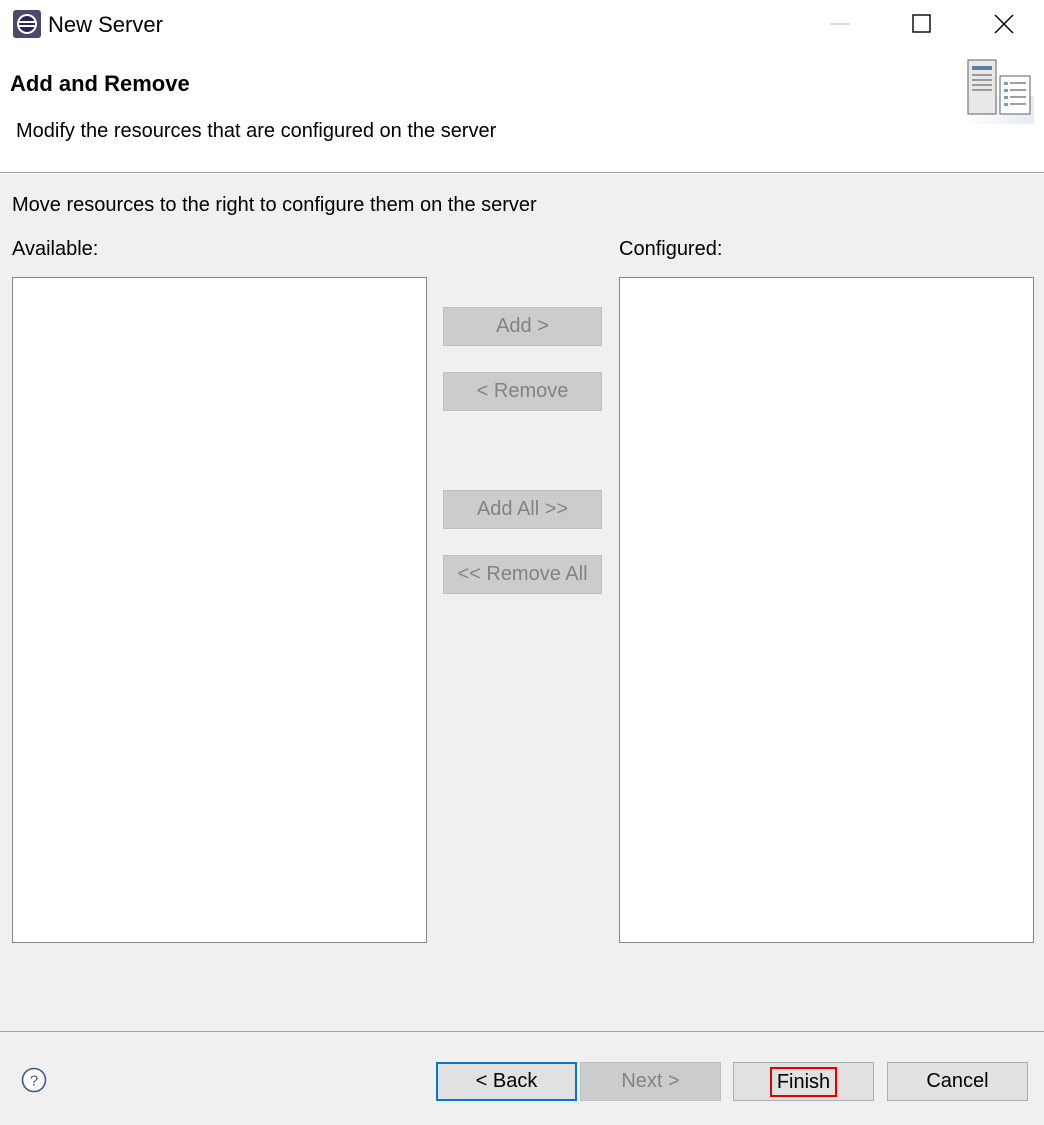 This screenshot has height=1125, width=1044. I want to click on page-title: Add and Remove, so click(100, 83).